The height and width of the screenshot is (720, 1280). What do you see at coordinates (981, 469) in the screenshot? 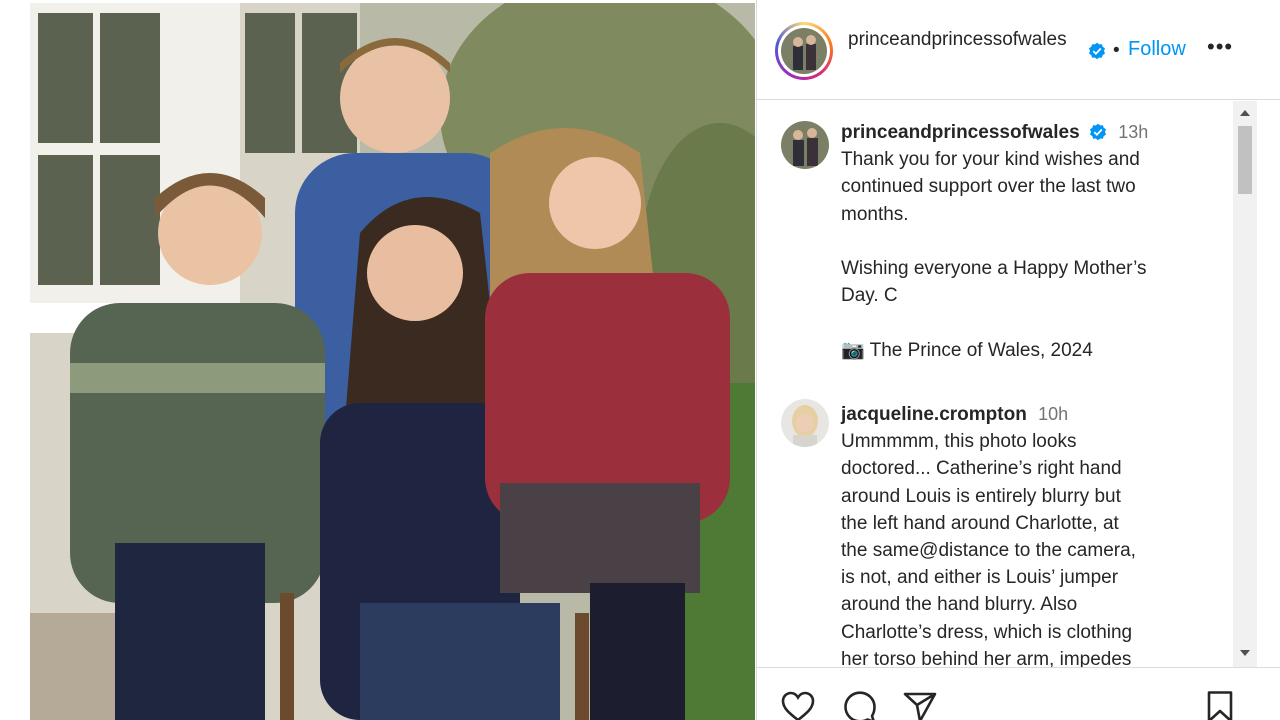
I see `comment-text-line: doctored... Catherine’s right hand` at bounding box center [981, 469].